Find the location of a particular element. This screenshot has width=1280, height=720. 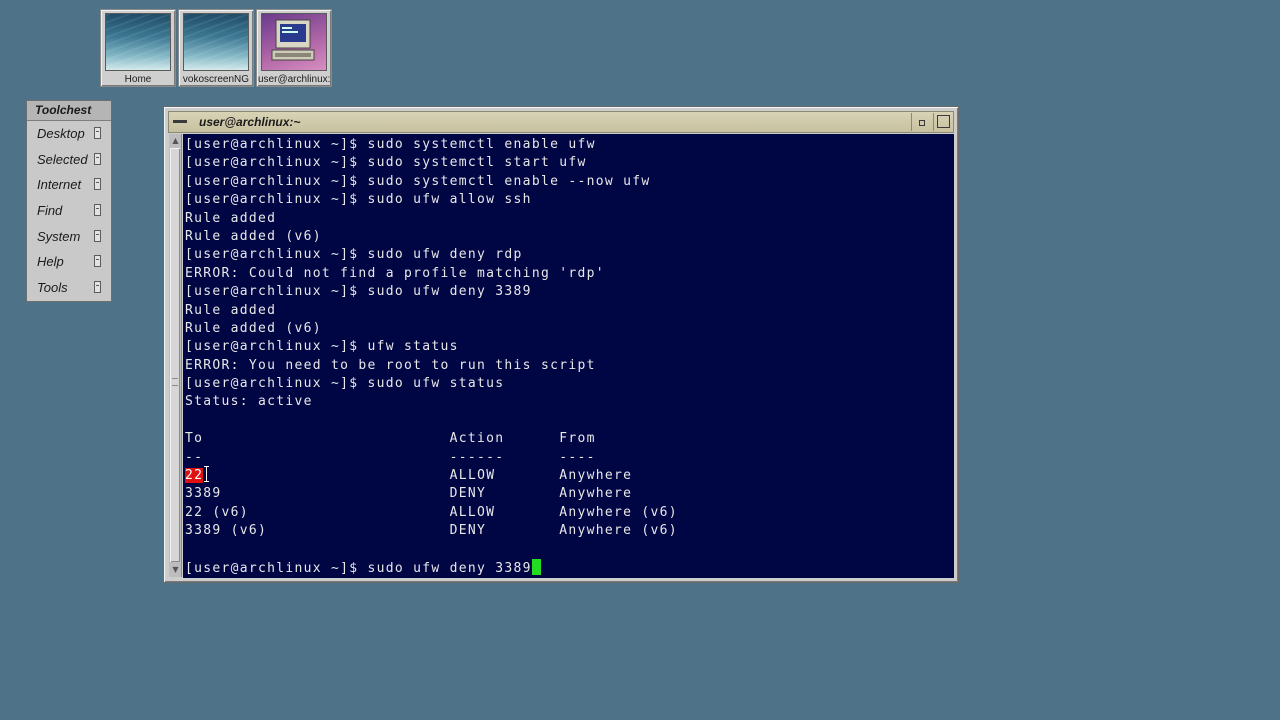

toolchest-title: Toolchest is located at coordinates (69, 111).